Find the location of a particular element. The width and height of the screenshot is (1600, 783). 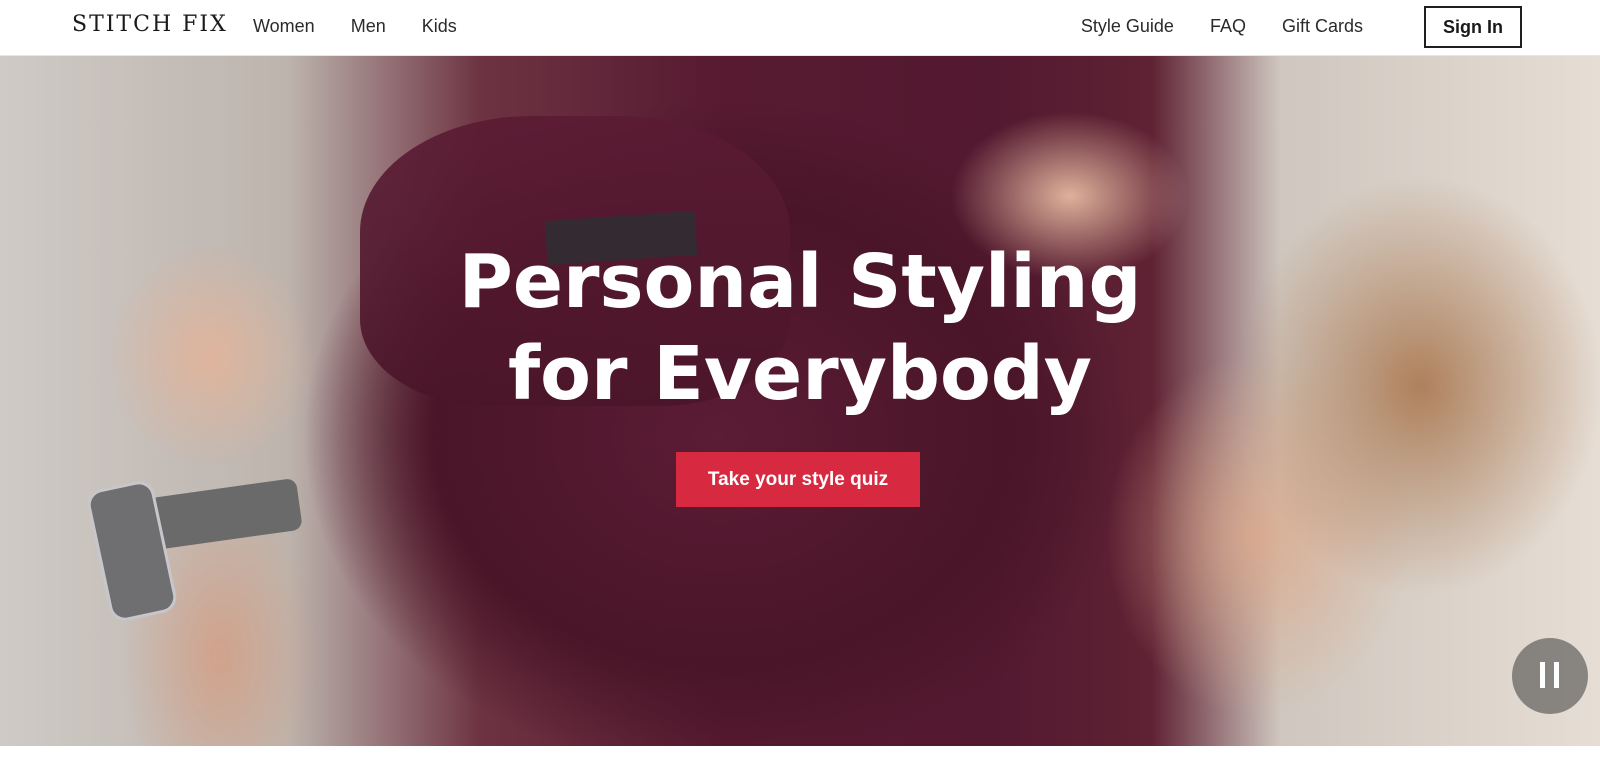

hero-title-line1: Personal Styling is located at coordinates (800, 282).